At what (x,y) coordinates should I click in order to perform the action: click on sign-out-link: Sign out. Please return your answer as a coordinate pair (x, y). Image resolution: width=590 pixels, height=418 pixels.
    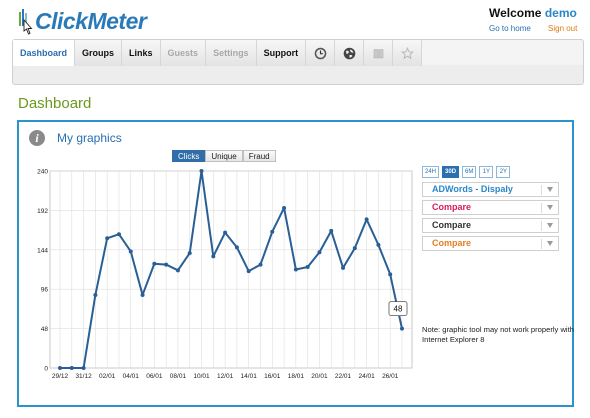
    Looking at the image, I should click on (562, 28).